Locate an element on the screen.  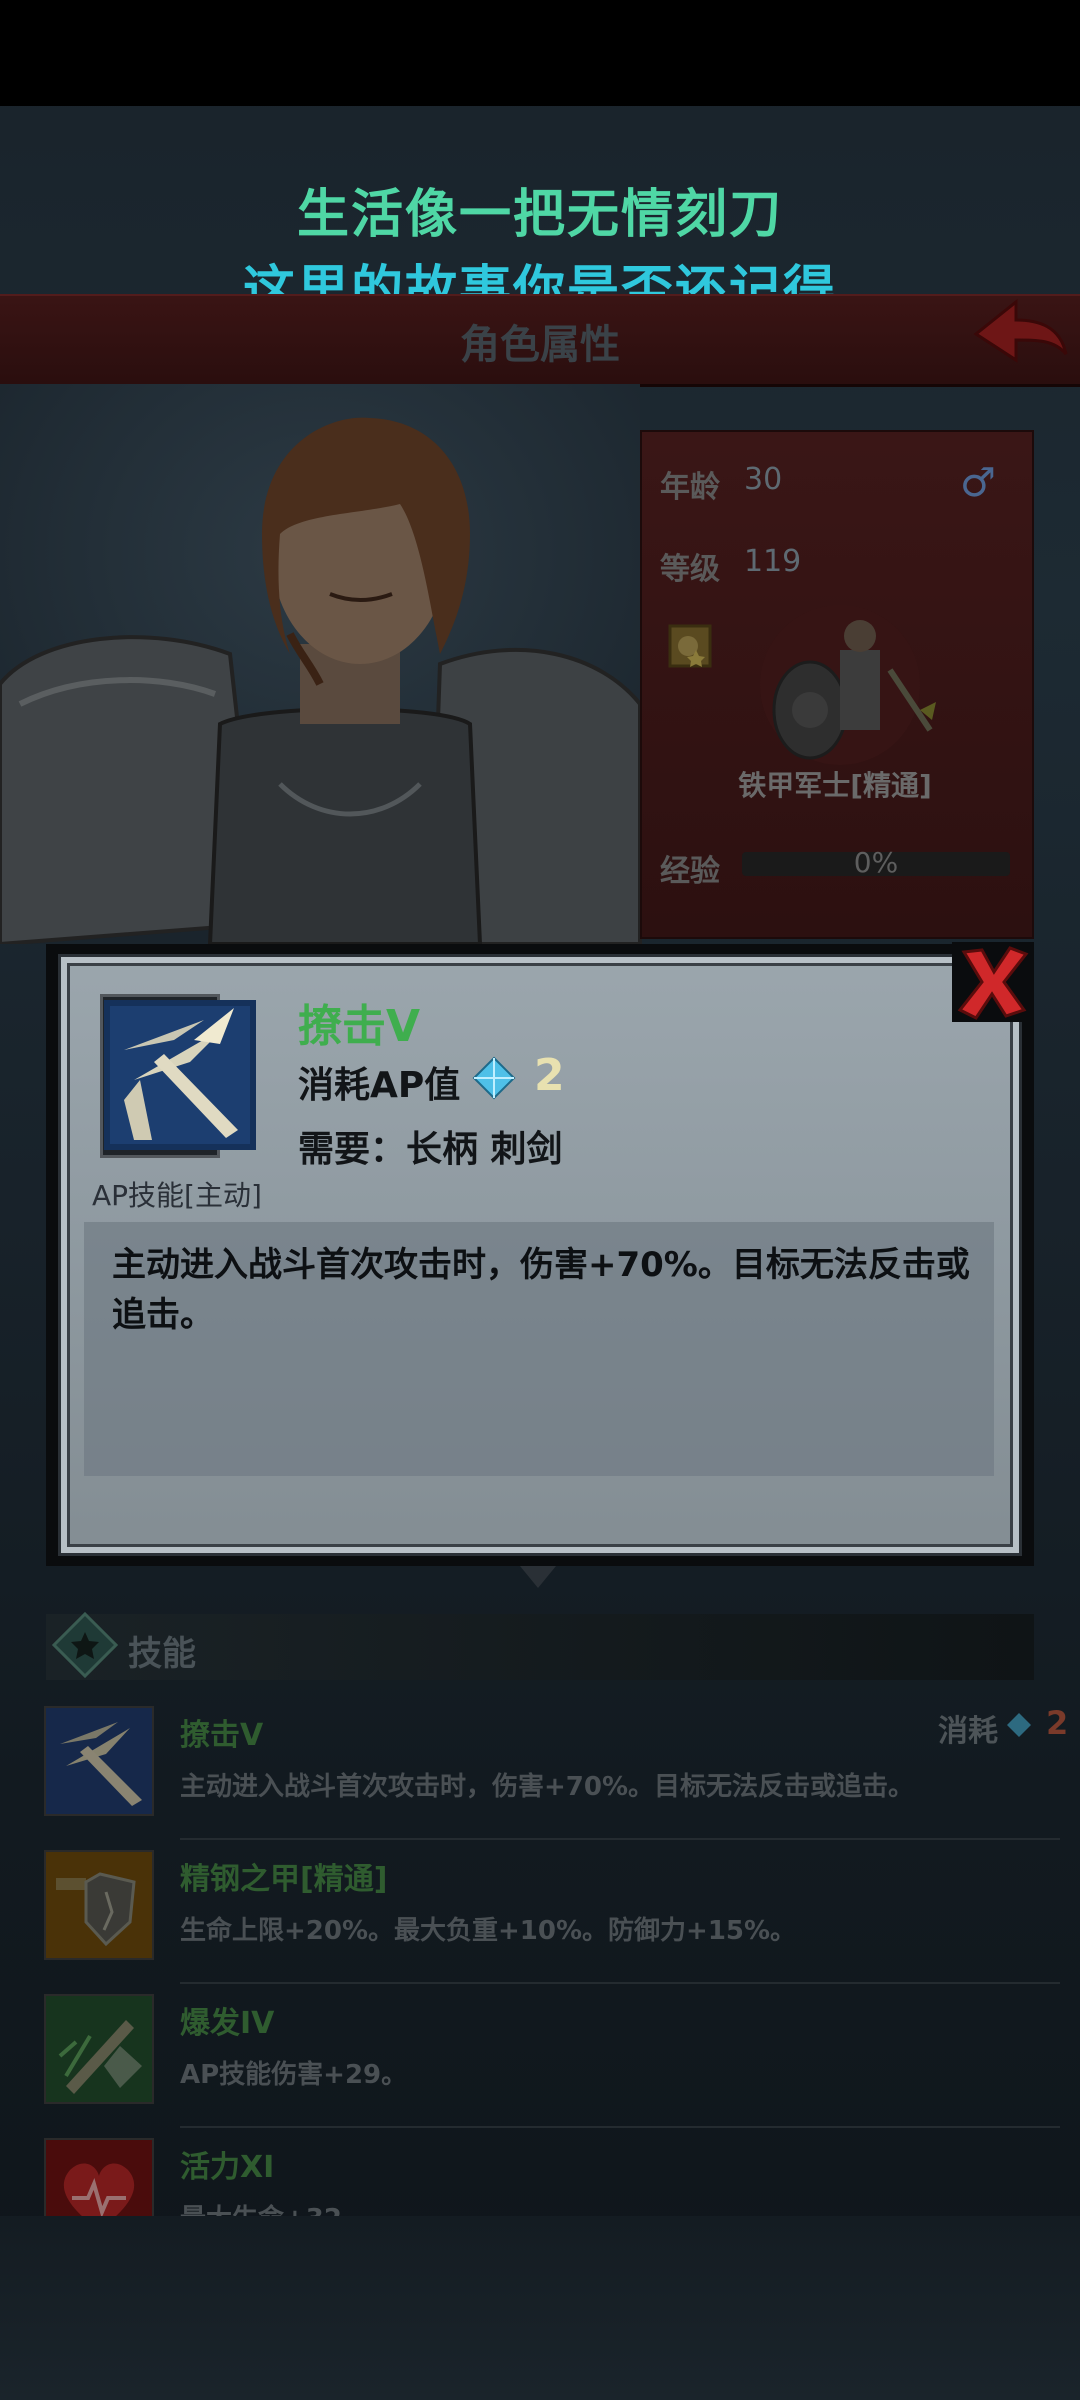
skill-name: 精钢之甲[精通] is located at coordinates (284, 1879).